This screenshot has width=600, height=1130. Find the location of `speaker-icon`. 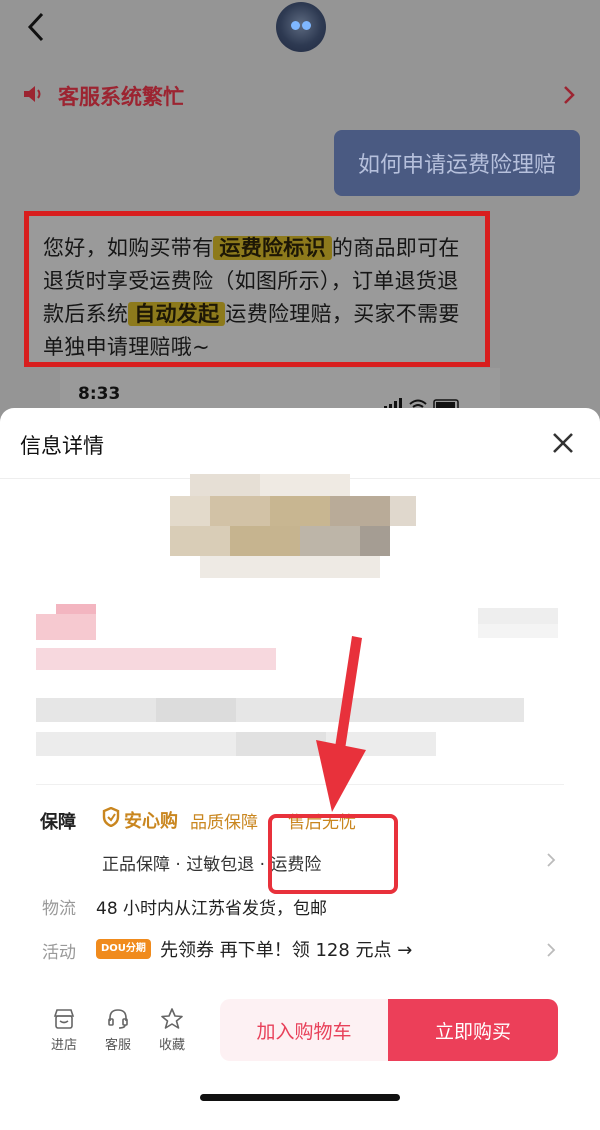

speaker-icon is located at coordinates (32, 94).